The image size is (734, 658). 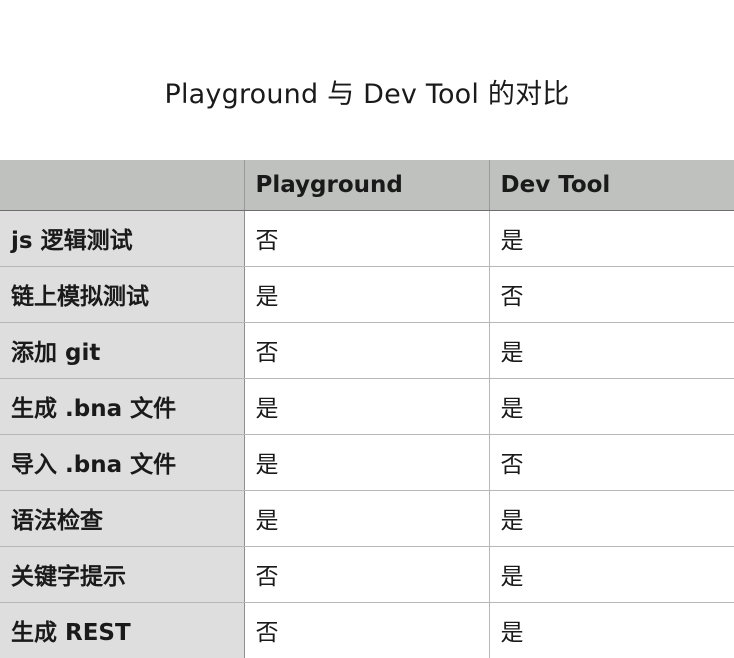 I want to click on feature-cell: 生成 REST, so click(x=122, y=630).